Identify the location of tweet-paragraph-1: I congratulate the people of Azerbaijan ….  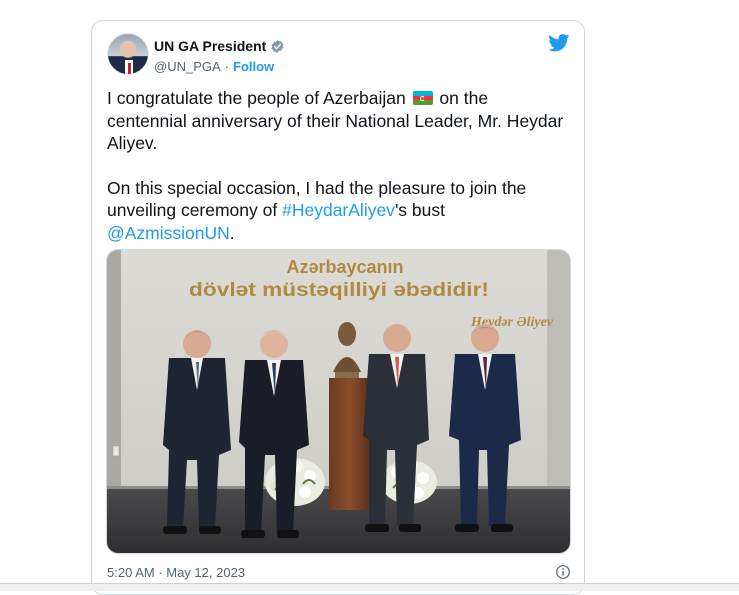
(339, 121).